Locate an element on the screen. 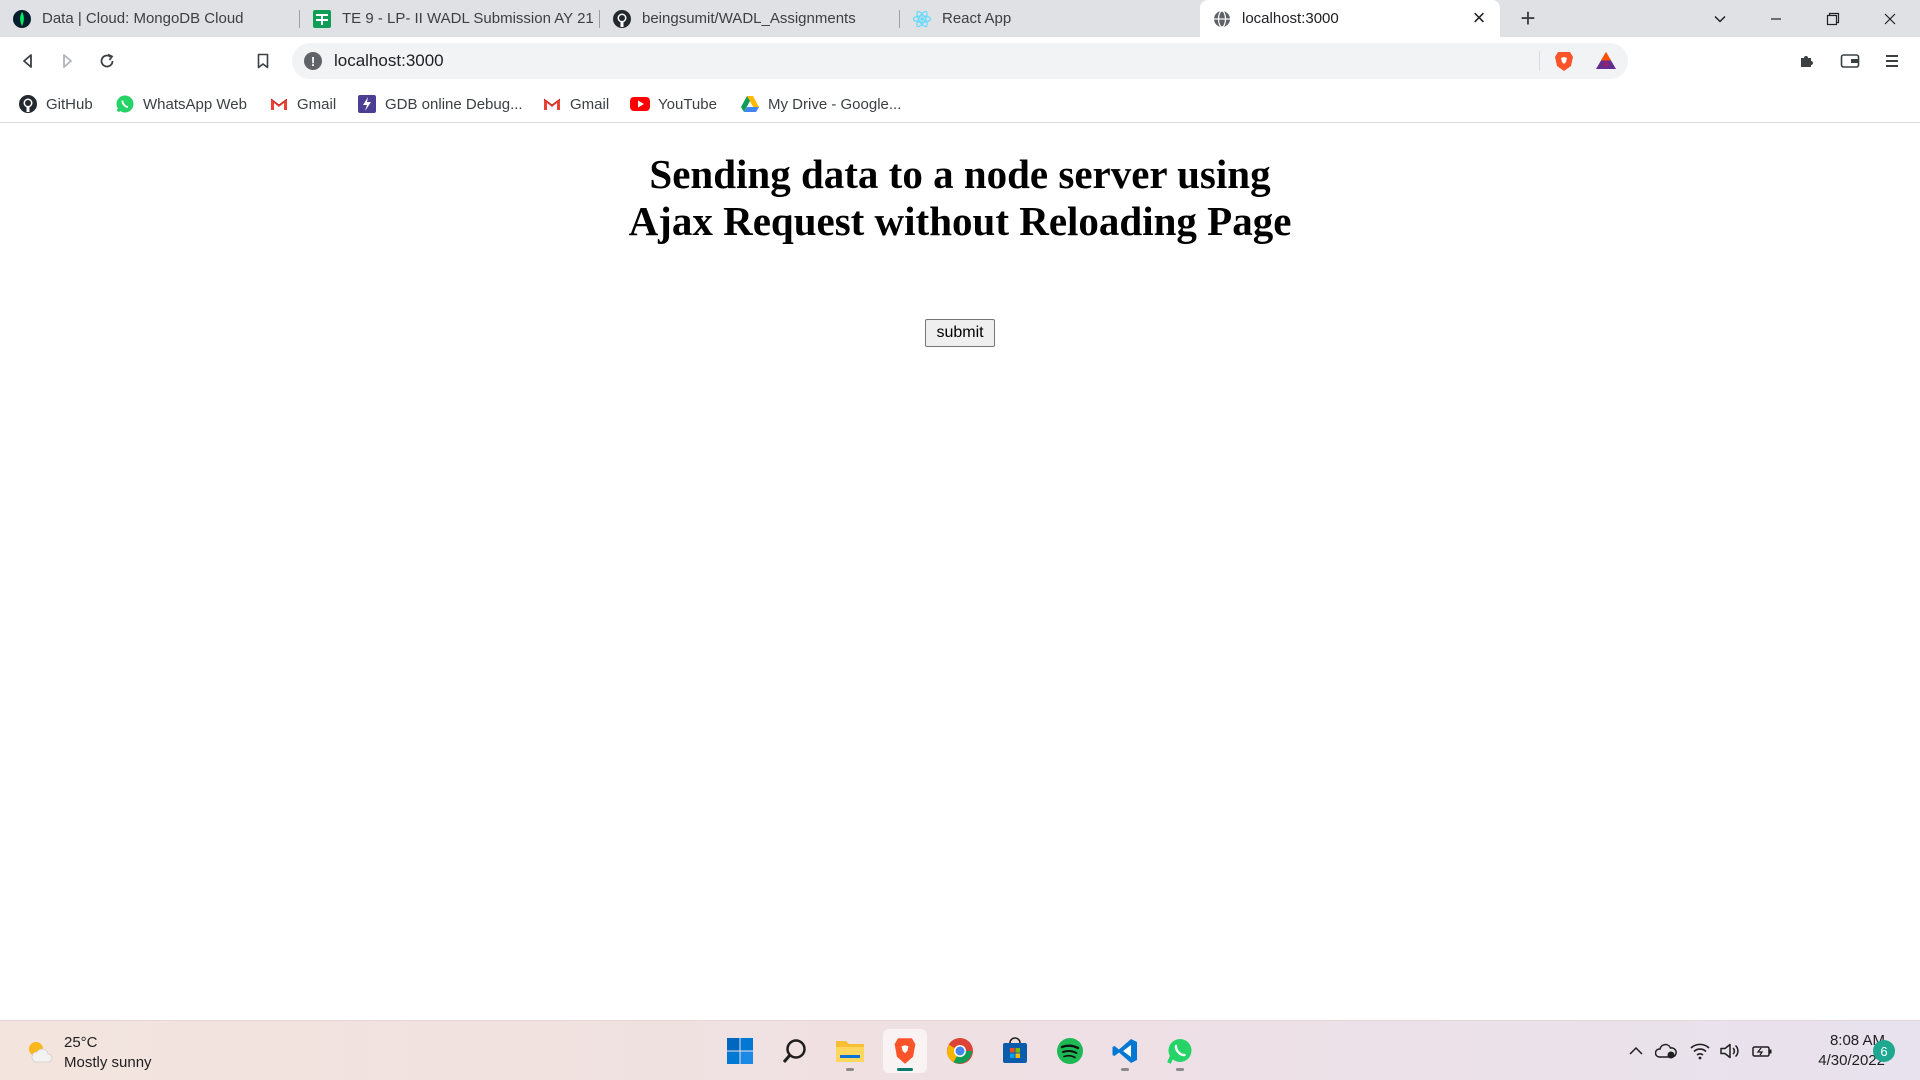 The image size is (1920, 1080). address-bar: ! localhost:3000 is located at coordinates (960, 61).